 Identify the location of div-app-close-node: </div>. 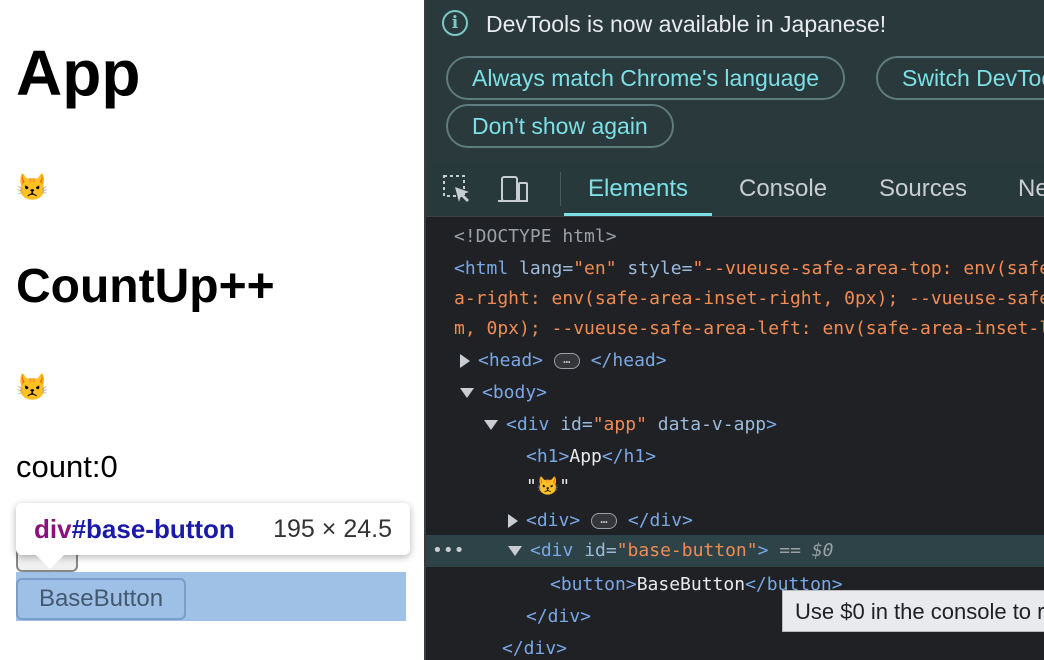
(534, 646).